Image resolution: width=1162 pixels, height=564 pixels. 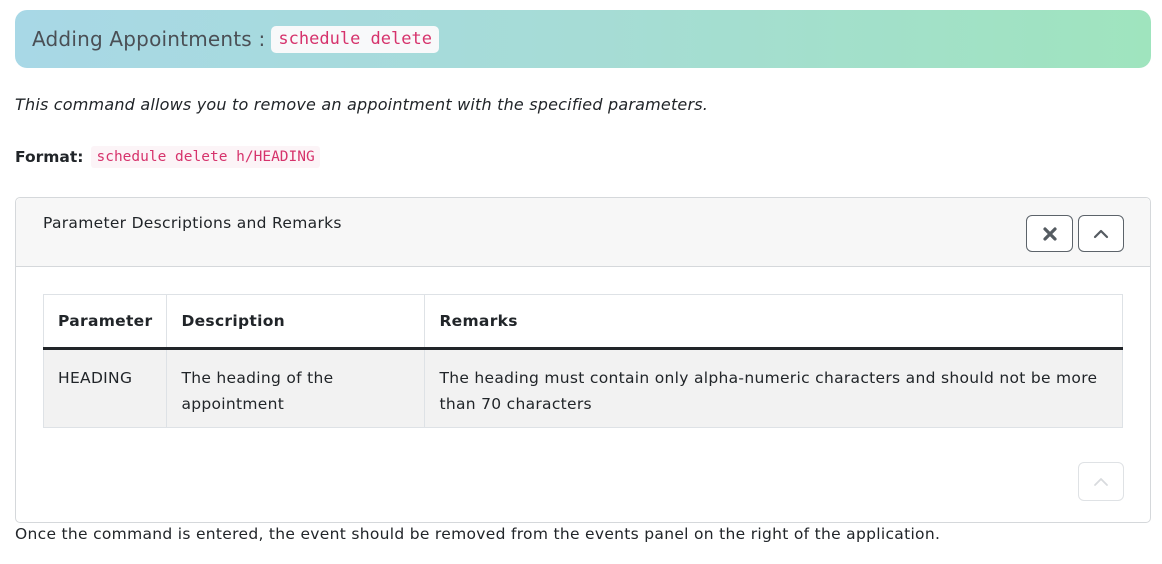 I want to click on format-line: Format: schedule delete h/HEADING, so click(x=167, y=157).